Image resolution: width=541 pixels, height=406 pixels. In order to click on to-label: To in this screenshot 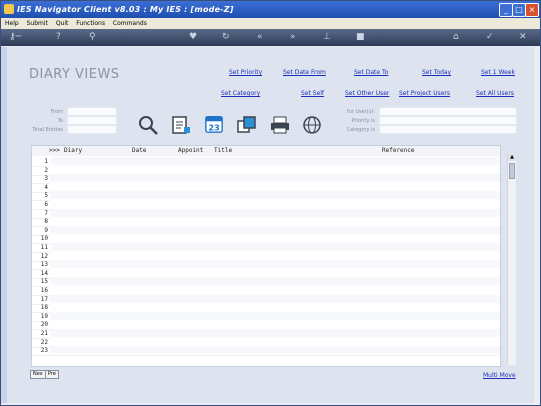, I will do `click(60, 121)`.